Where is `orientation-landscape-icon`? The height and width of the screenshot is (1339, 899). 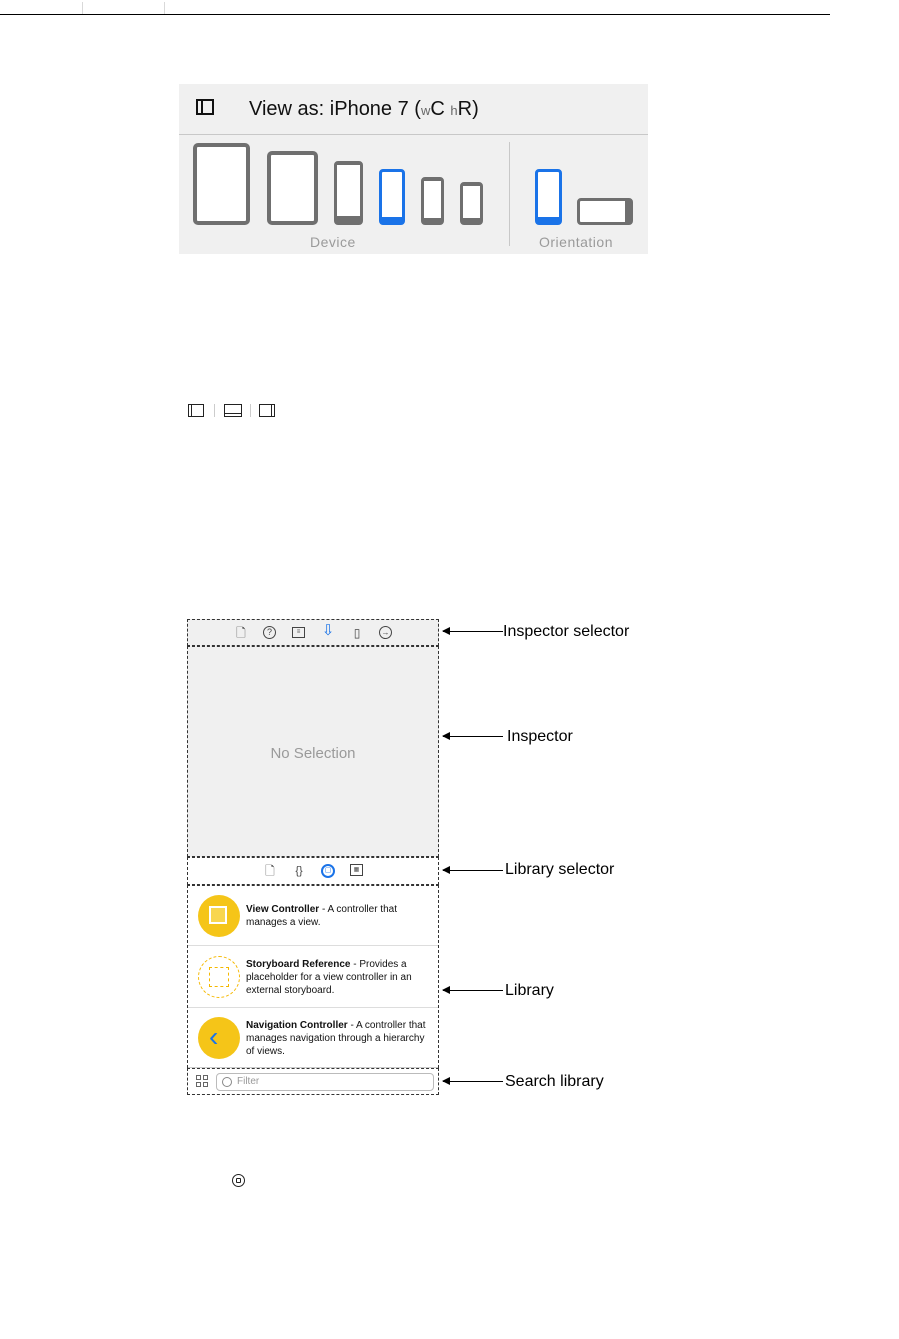
orientation-landscape-icon is located at coordinates (605, 211).